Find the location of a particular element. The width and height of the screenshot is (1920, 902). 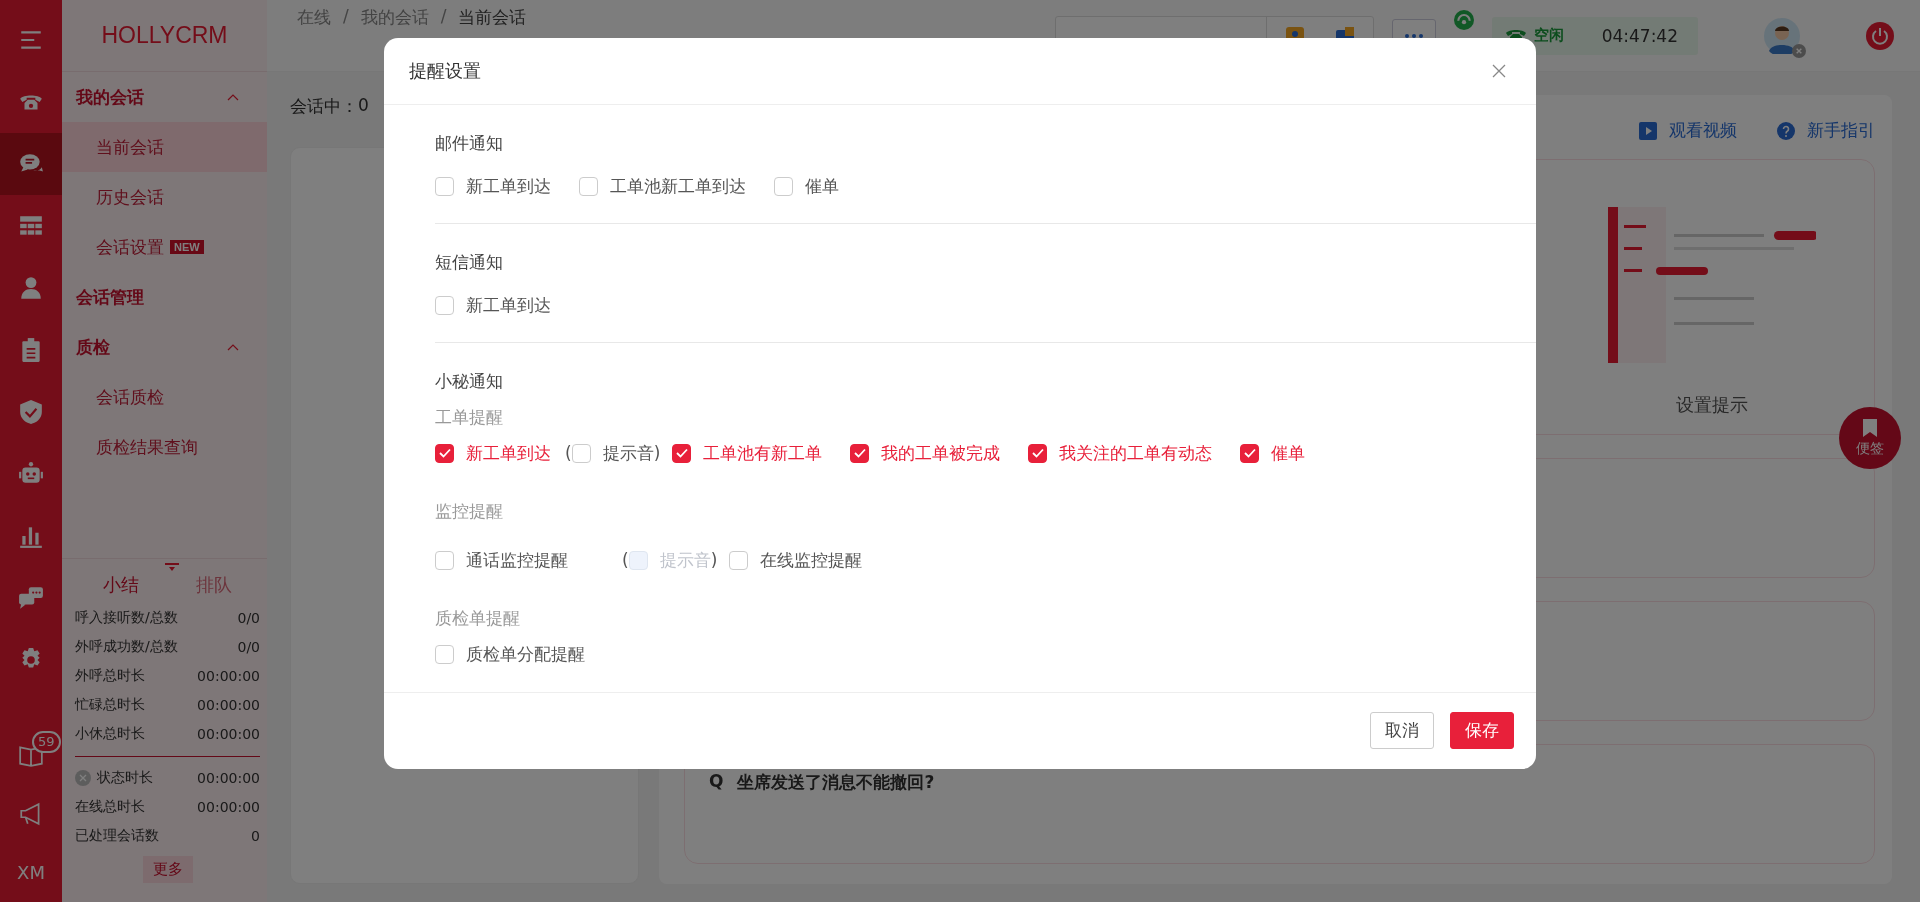

stat-label: 外呼总时长 is located at coordinates (110, 675).